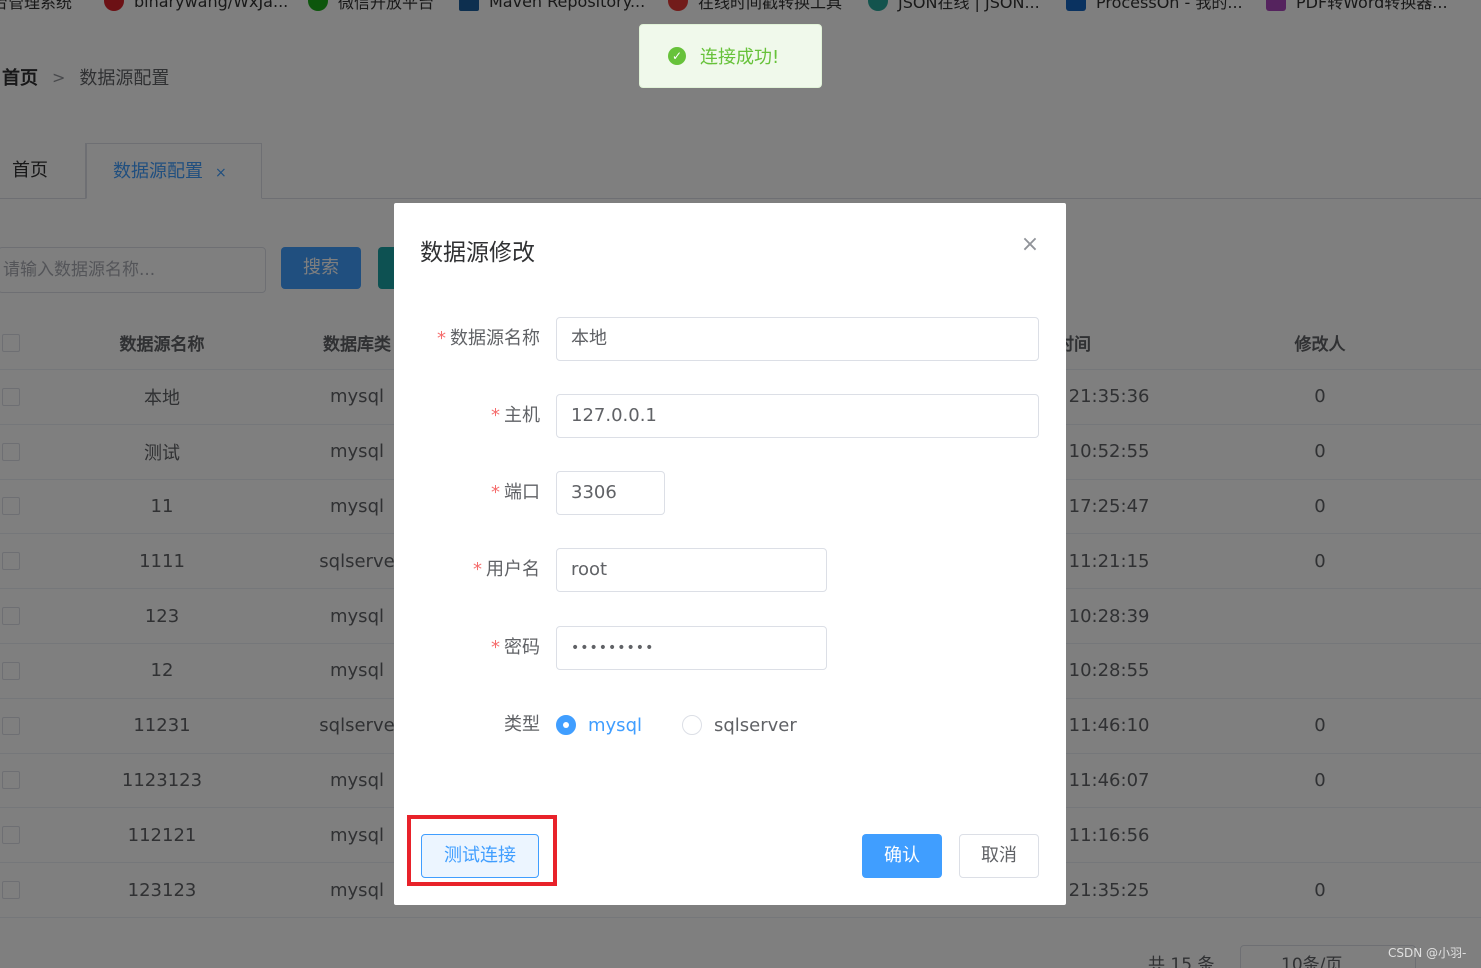 The height and width of the screenshot is (968, 1481). I want to click on toast-message: 连接成功!, so click(740, 57).